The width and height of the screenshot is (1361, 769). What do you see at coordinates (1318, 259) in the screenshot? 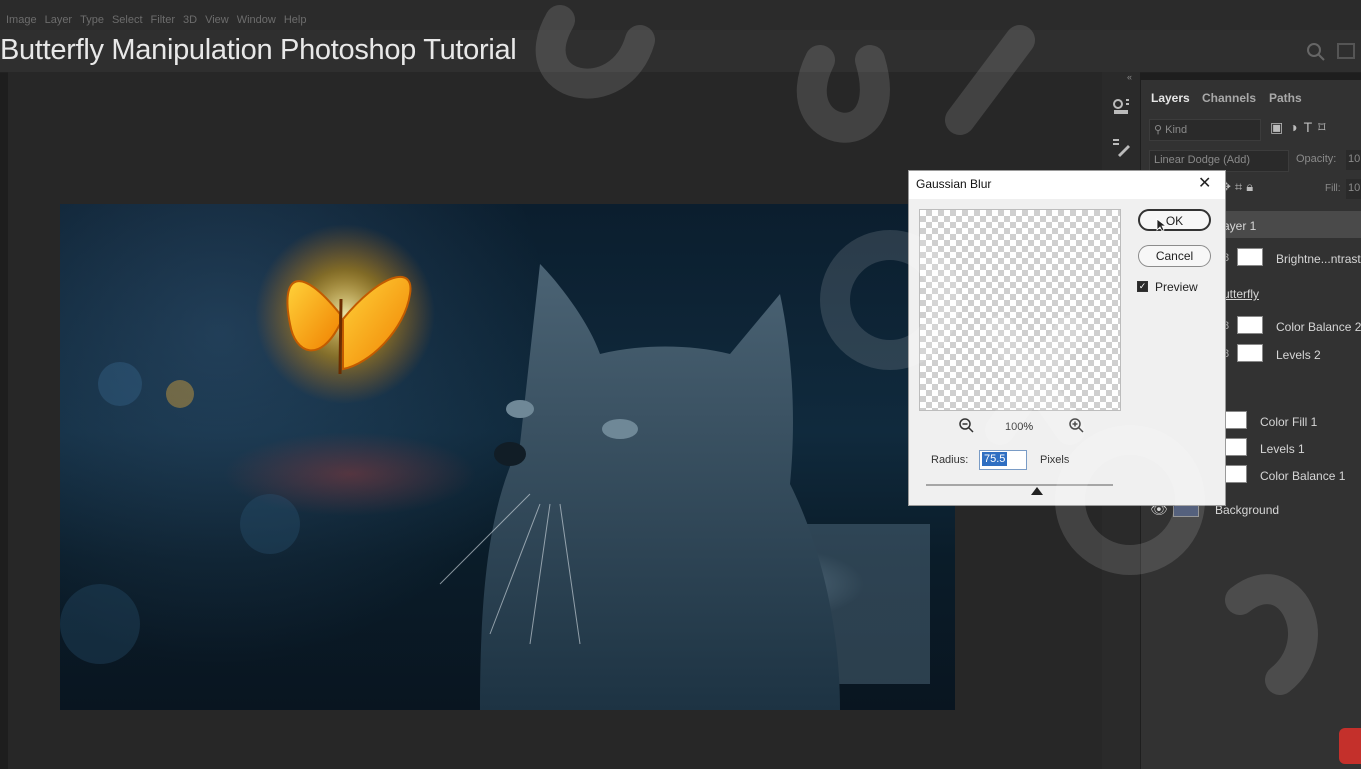
I see `layer-name: Brightne...ntrast` at bounding box center [1318, 259].